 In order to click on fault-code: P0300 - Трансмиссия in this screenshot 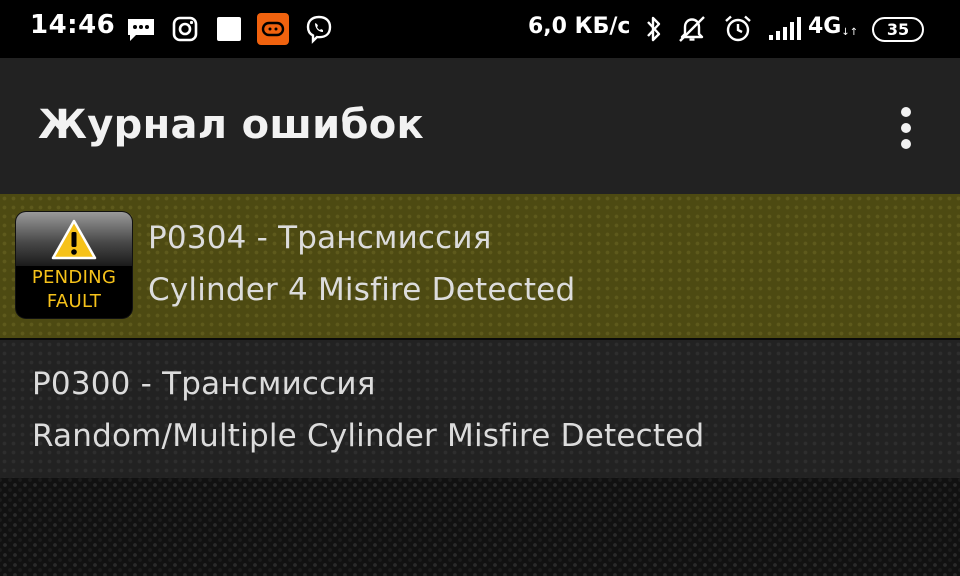, I will do `click(204, 384)`.